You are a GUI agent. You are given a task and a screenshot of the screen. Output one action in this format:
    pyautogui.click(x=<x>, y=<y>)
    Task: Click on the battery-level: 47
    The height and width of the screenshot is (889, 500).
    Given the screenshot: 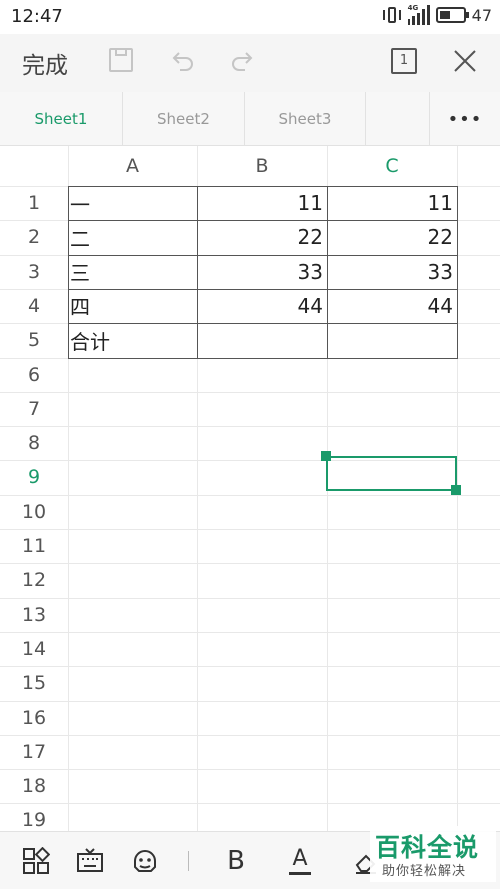 What is the action you would take?
    pyautogui.click(x=481, y=15)
    